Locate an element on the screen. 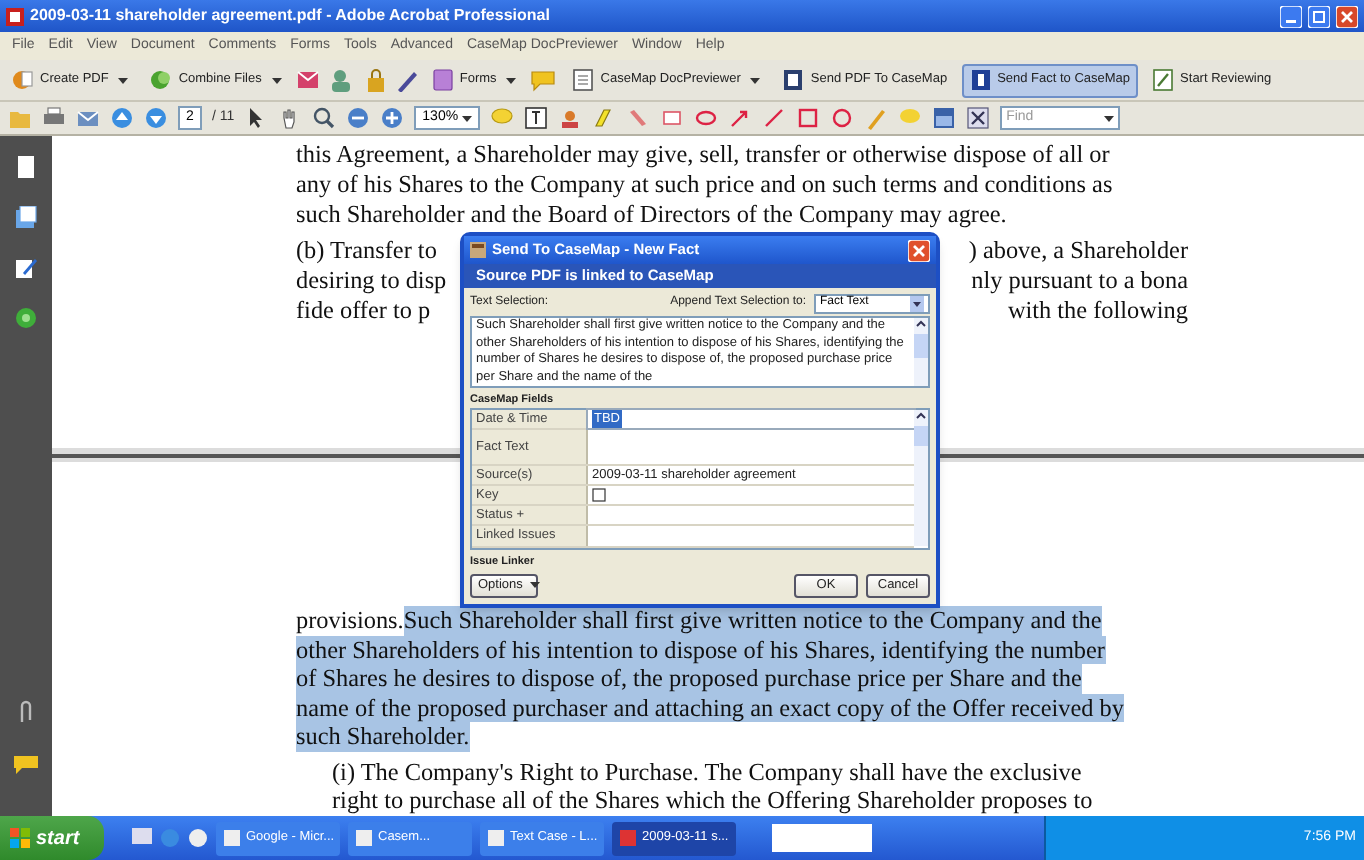 The width and height of the screenshot is (1364, 860). document-text: nly pursuant to a bona is located at coordinates (1079, 281).